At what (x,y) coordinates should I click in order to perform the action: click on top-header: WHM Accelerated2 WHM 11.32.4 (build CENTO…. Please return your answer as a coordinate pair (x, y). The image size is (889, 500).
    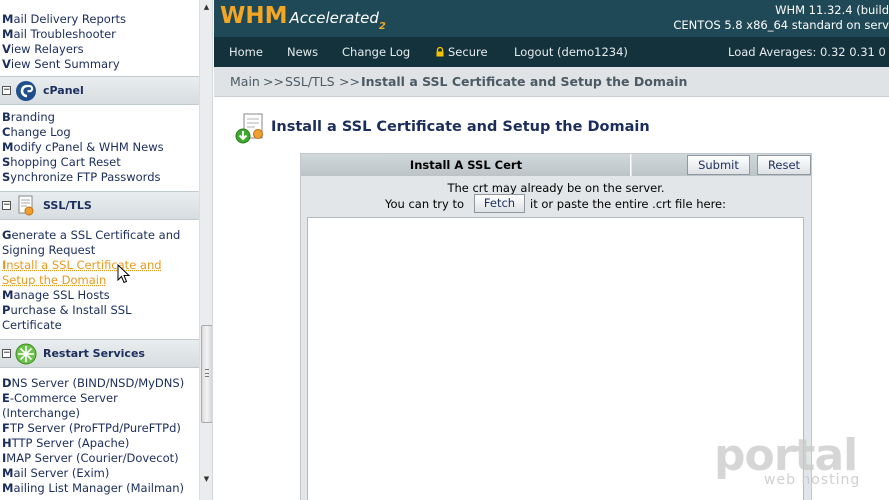
    Looking at the image, I should click on (551, 18).